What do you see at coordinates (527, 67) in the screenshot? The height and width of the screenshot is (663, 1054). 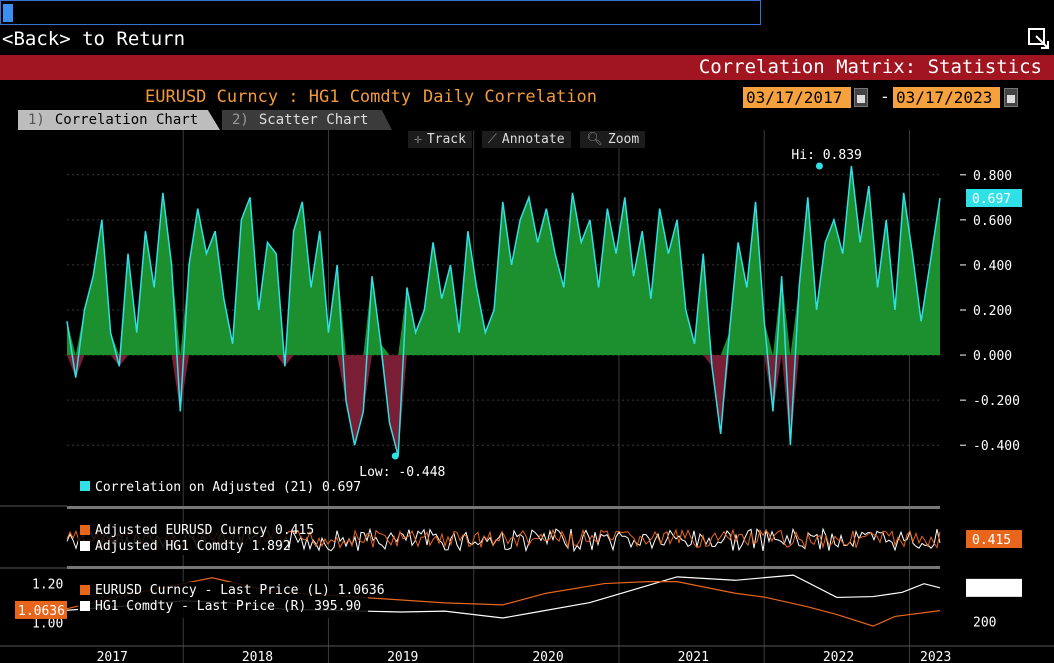 I see `title-bar: Correlation Matrix: Statistics` at bounding box center [527, 67].